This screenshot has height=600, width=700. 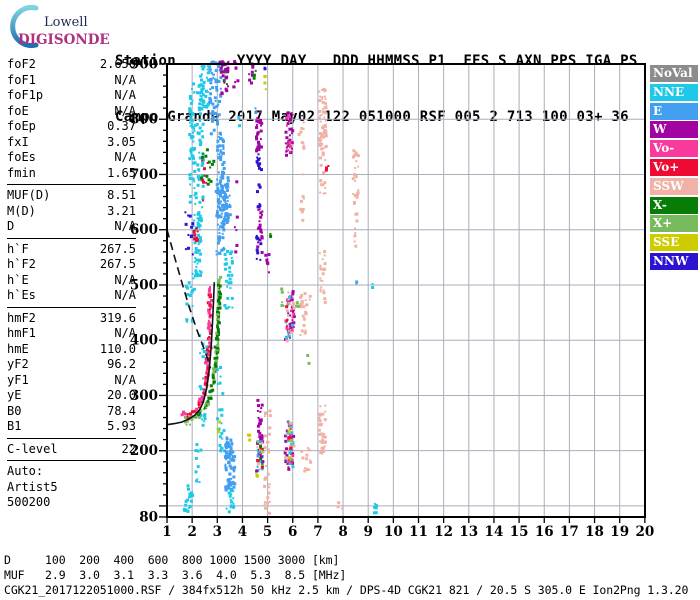 What do you see at coordinates (674, 224) in the screenshot?
I see `legend-item-x: X+` at bounding box center [674, 224].